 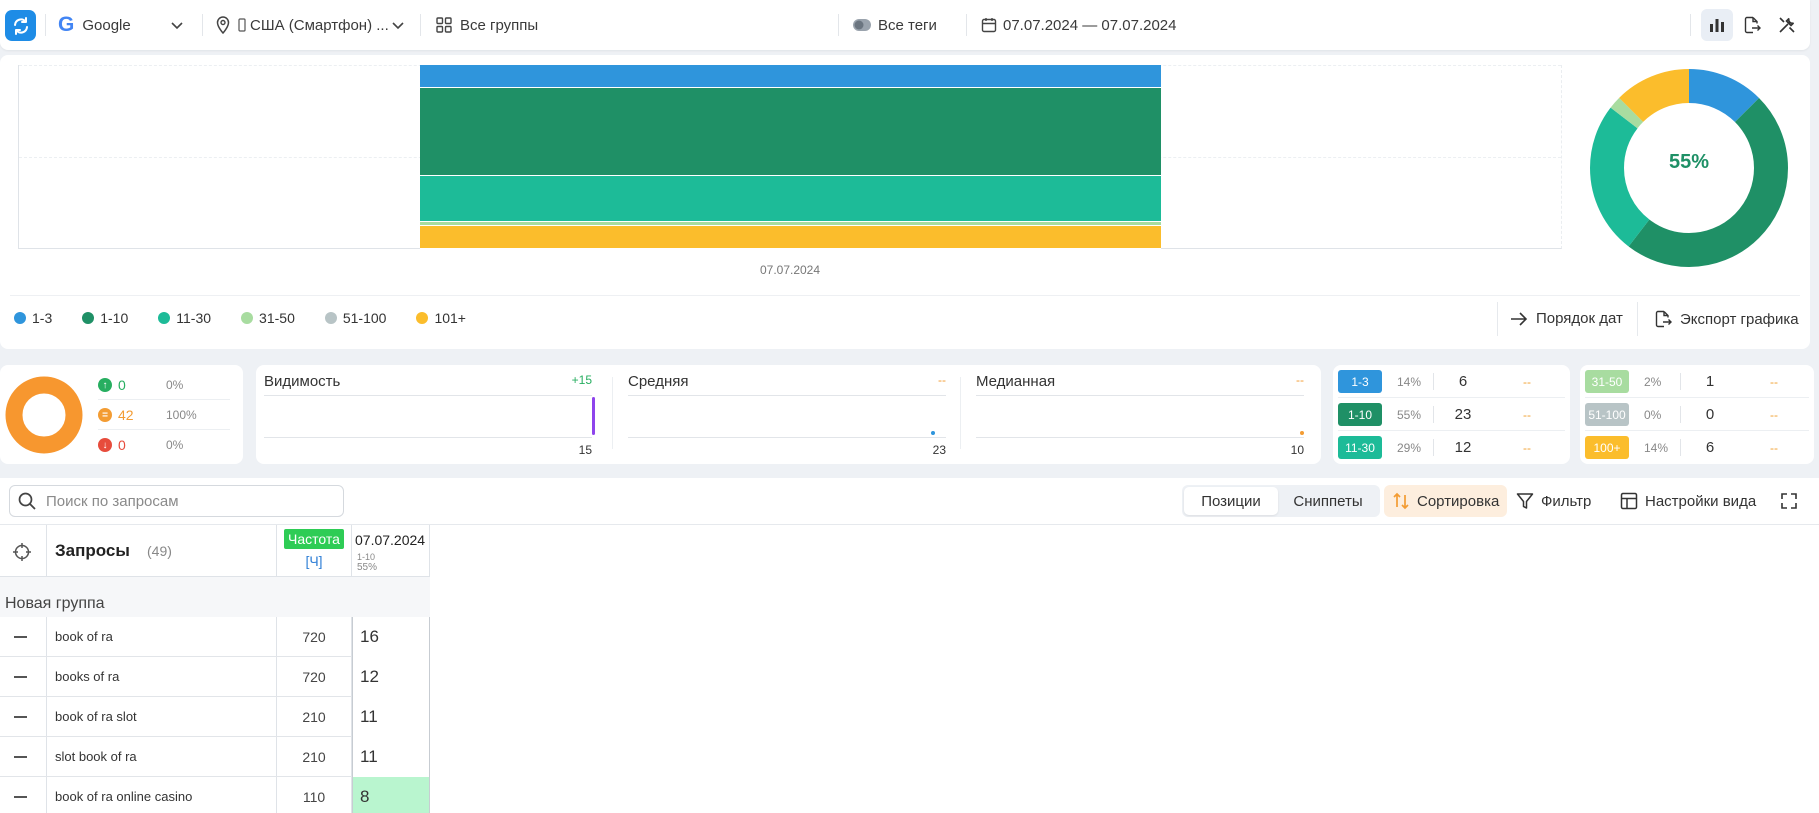 What do you see at coordinates (1143, 412) in the screenshot?
I see `metric-median: Медианная -- 10` at bounding box center [1143, 412].